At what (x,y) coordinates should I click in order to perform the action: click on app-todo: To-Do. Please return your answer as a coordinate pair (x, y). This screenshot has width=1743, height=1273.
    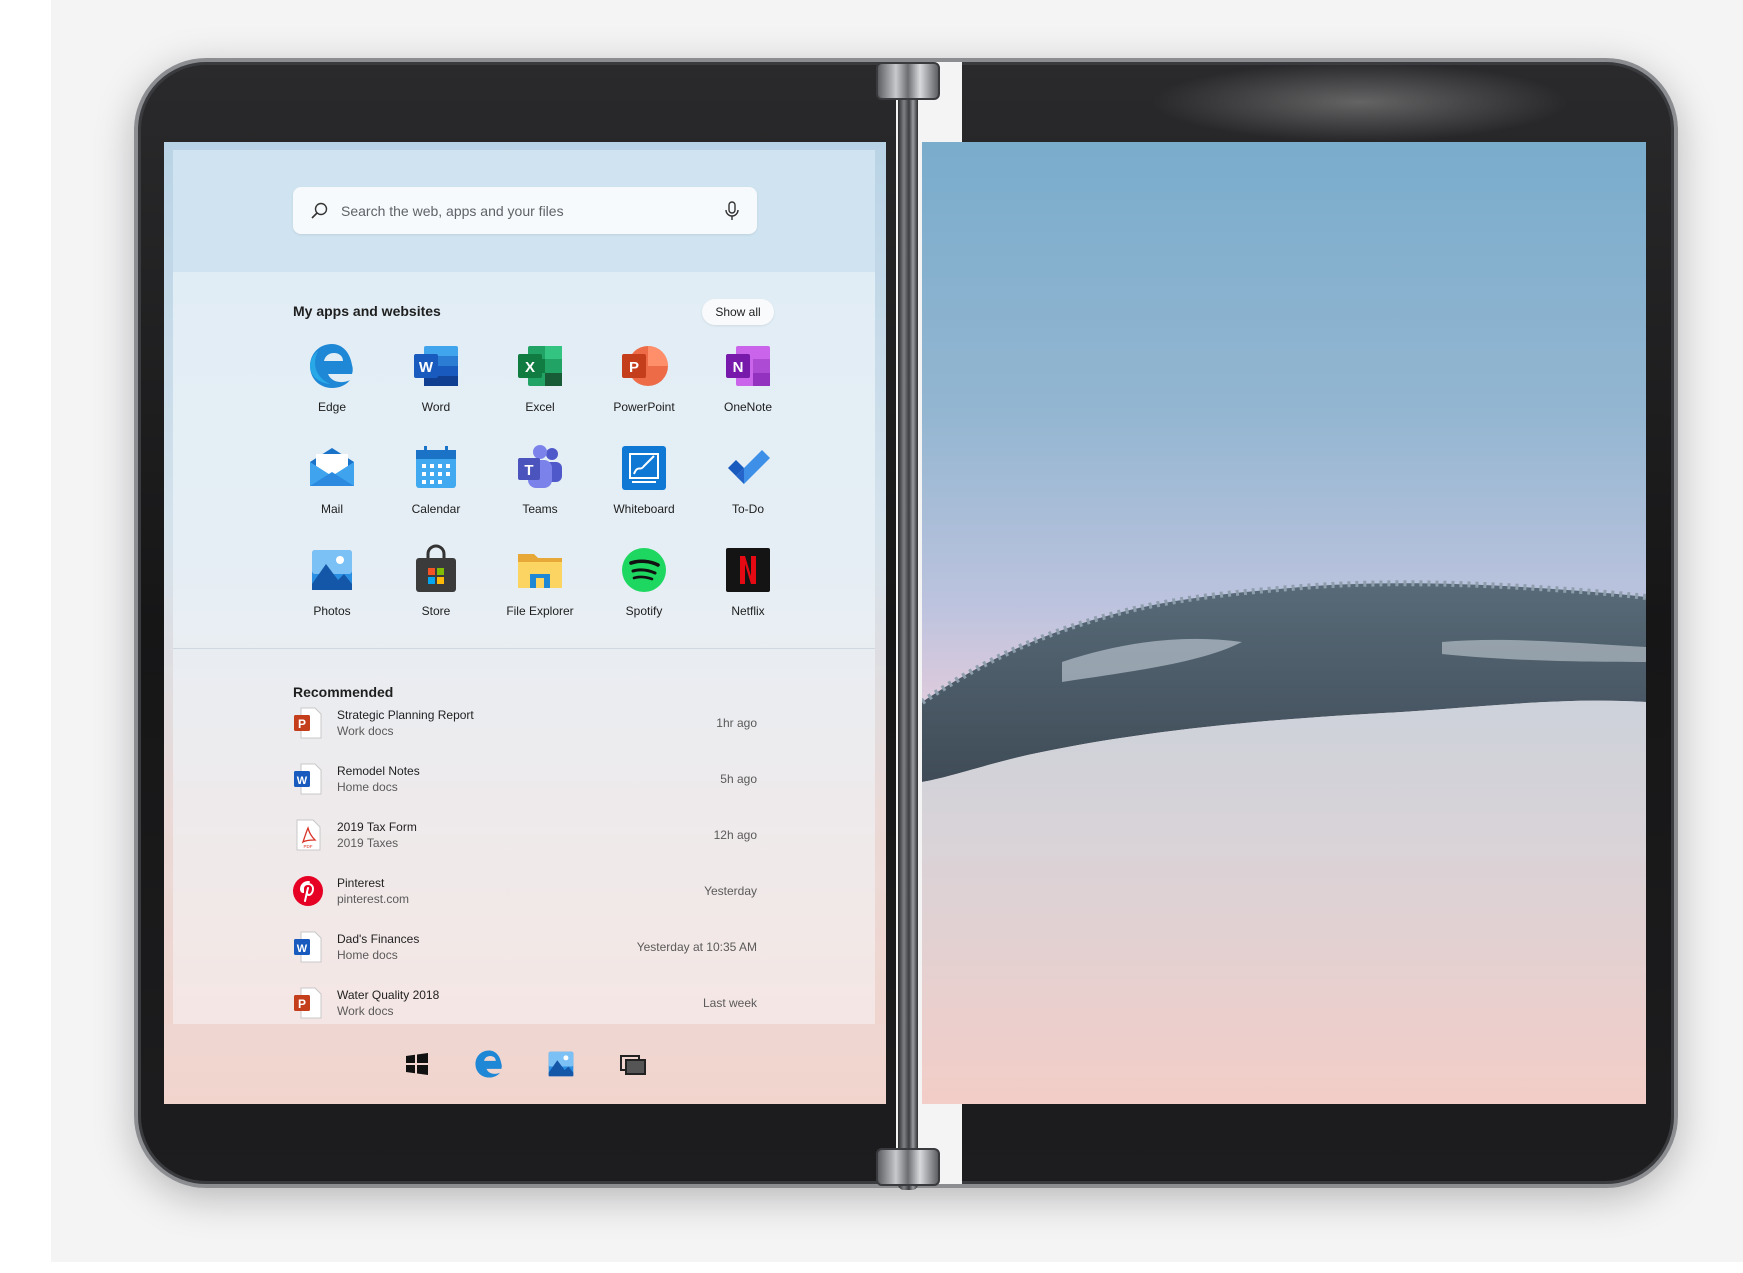
    Looking at the image, I should click on (748, 493).